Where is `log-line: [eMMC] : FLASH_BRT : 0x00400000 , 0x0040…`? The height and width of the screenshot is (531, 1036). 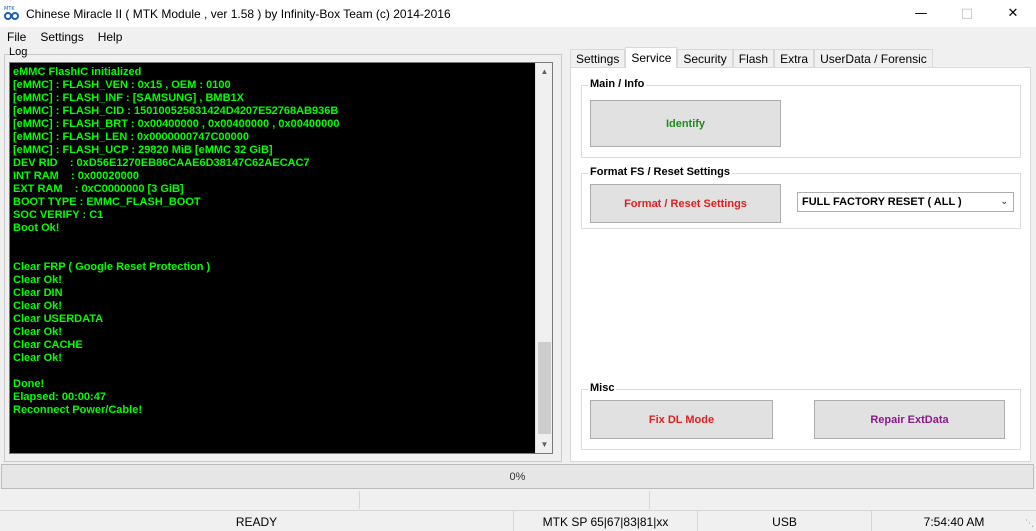
log-line: [eMMC] : FLASH_BRT : 0x00400000 , 0x0040… is located at coordinates (176, 124).